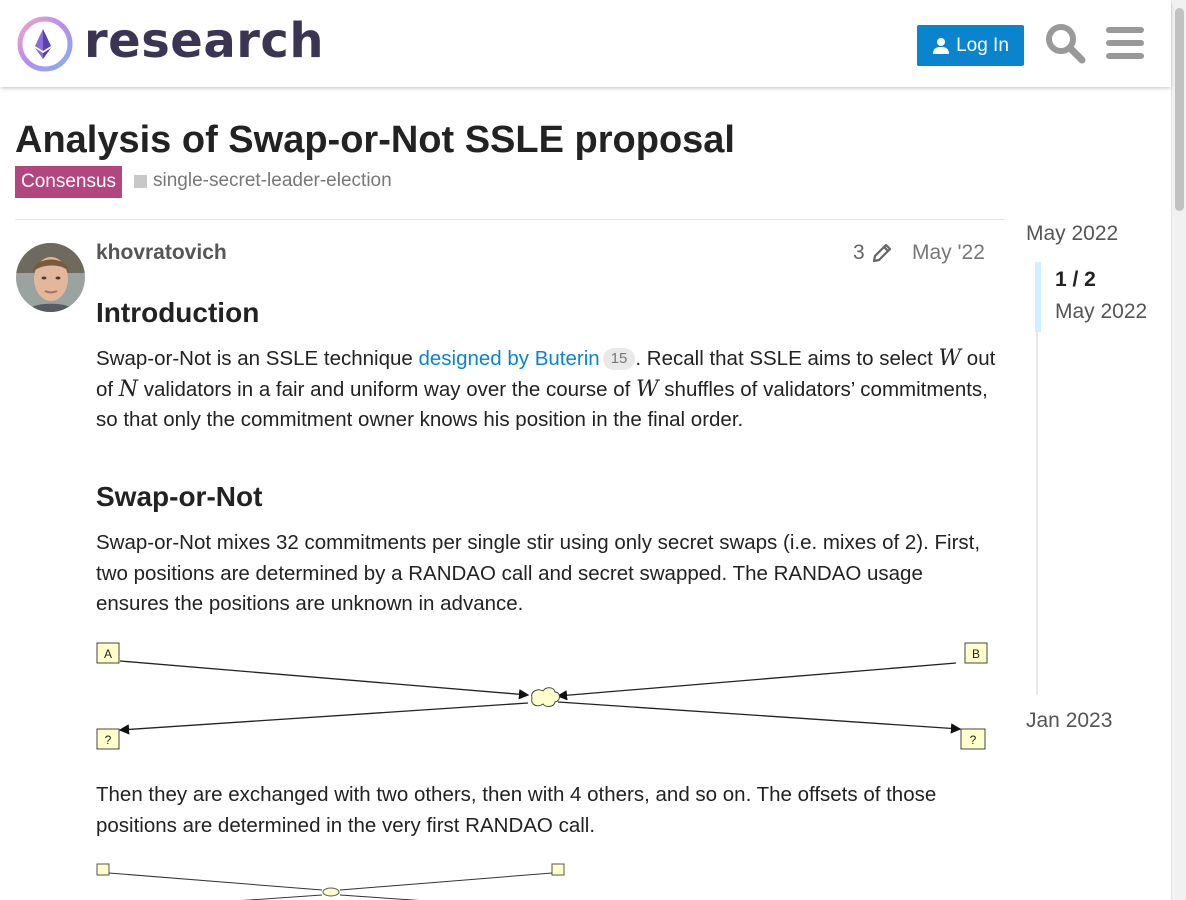 The height and width of the screenshot is (900, 1186). Describe the element at coordinates (1178, 450) in the screenshot. I see `page-scrollbar` at that location.